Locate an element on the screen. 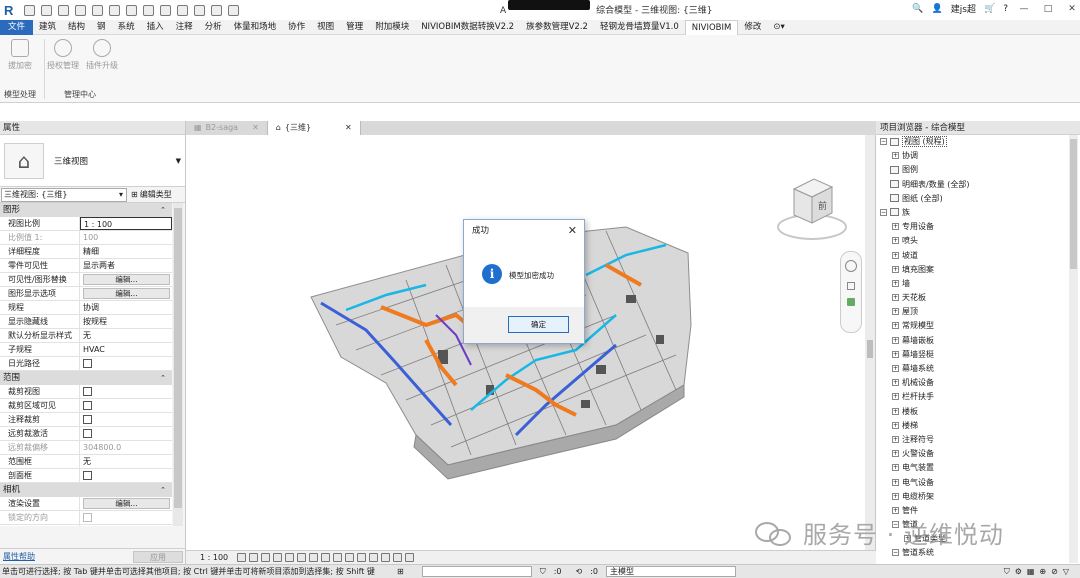  tab-annotate: 注释 is located at coordinates (184, 27).